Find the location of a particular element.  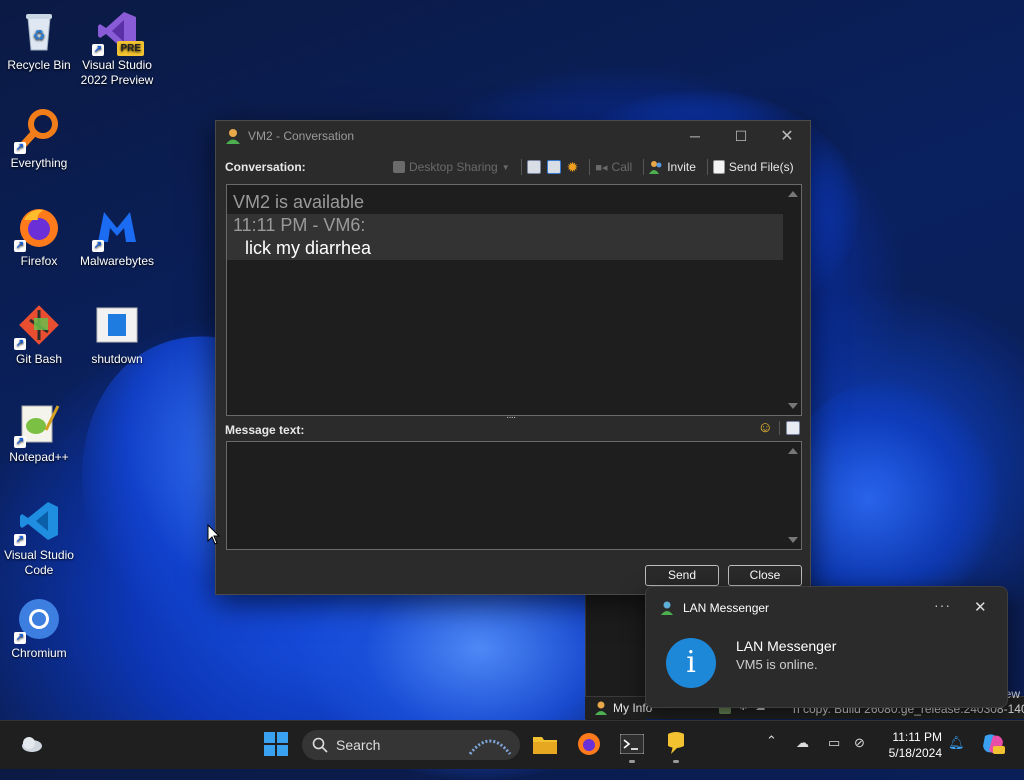

notification-app-header: LAN Messenger is located at coordinates (715, 608).